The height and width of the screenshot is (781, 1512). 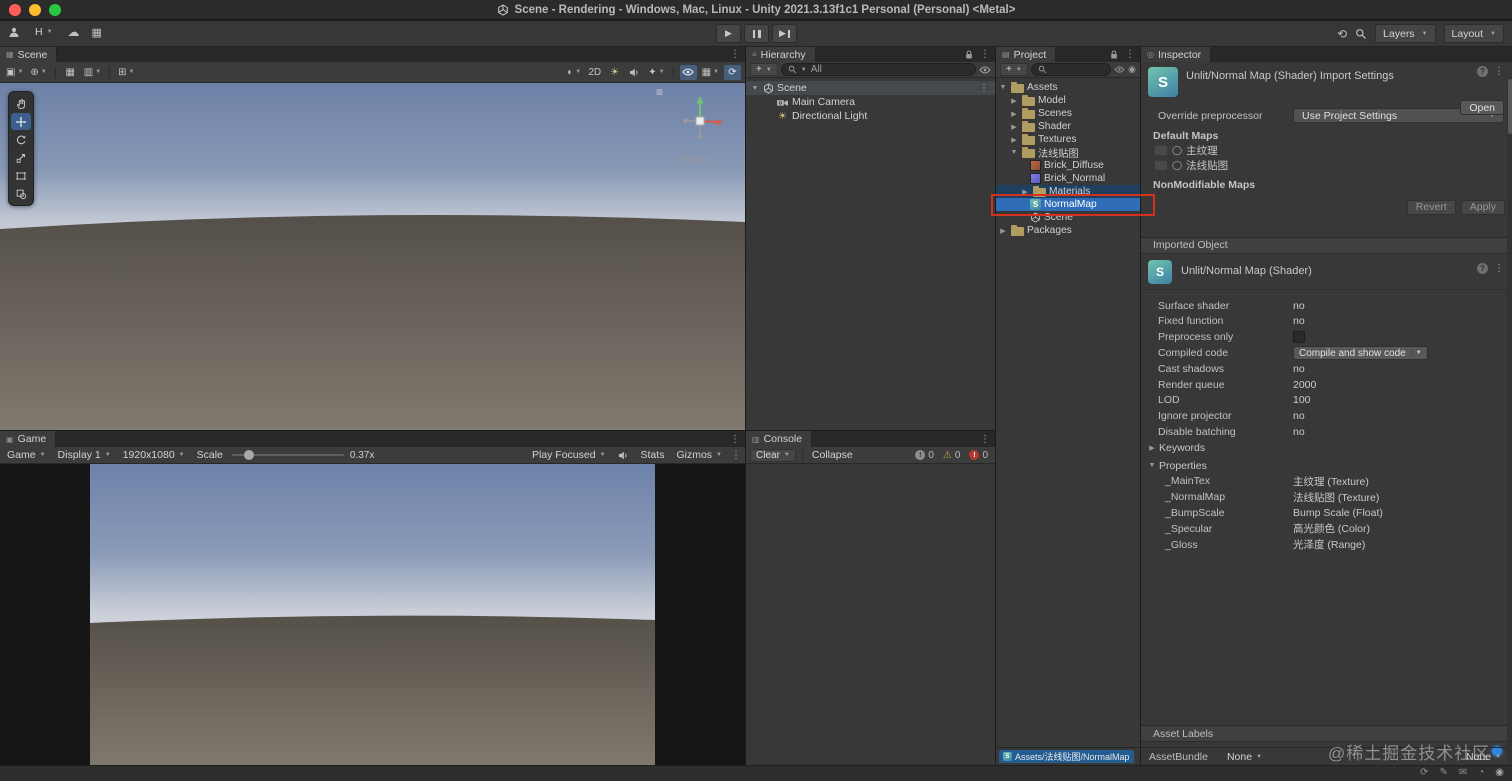 What do you see at coordinates (1068, 87) in the screenshot?
I see `project-item-assets: ▼ Assets` at bounding box center [1068, 87].